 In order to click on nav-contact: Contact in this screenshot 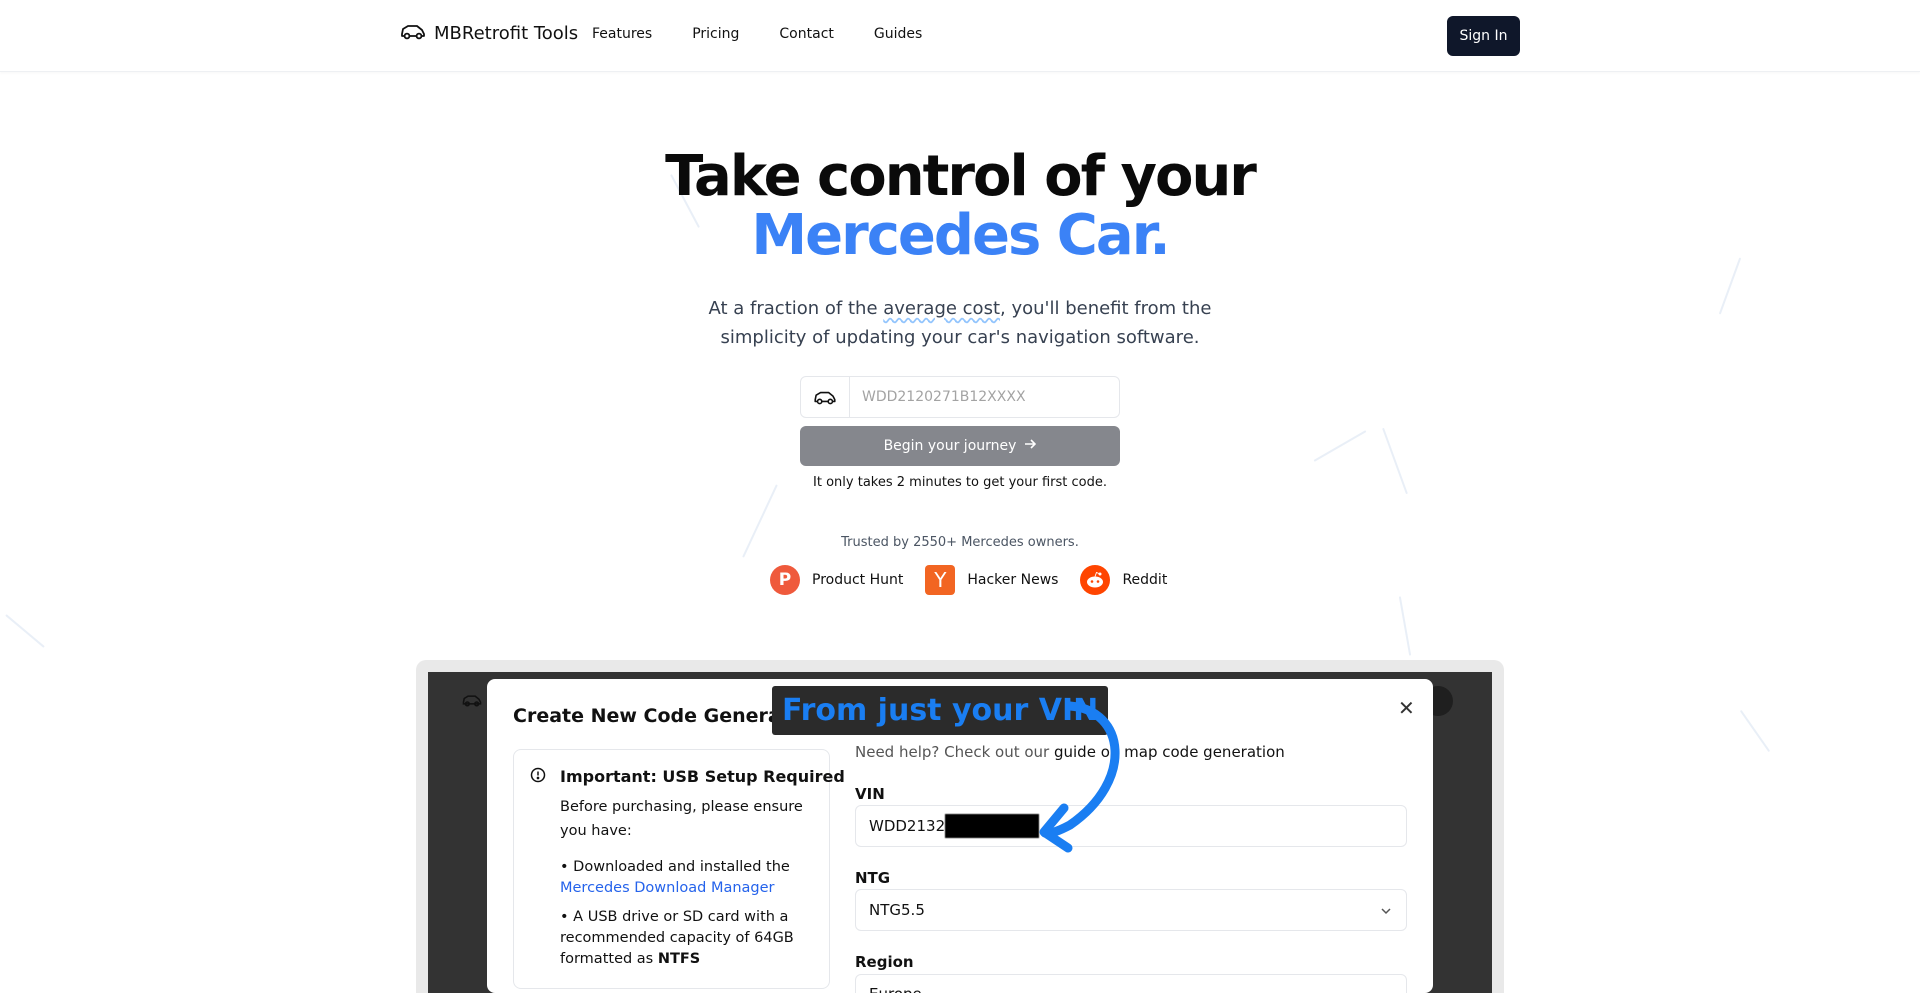, I will do `click(806, 34)`.